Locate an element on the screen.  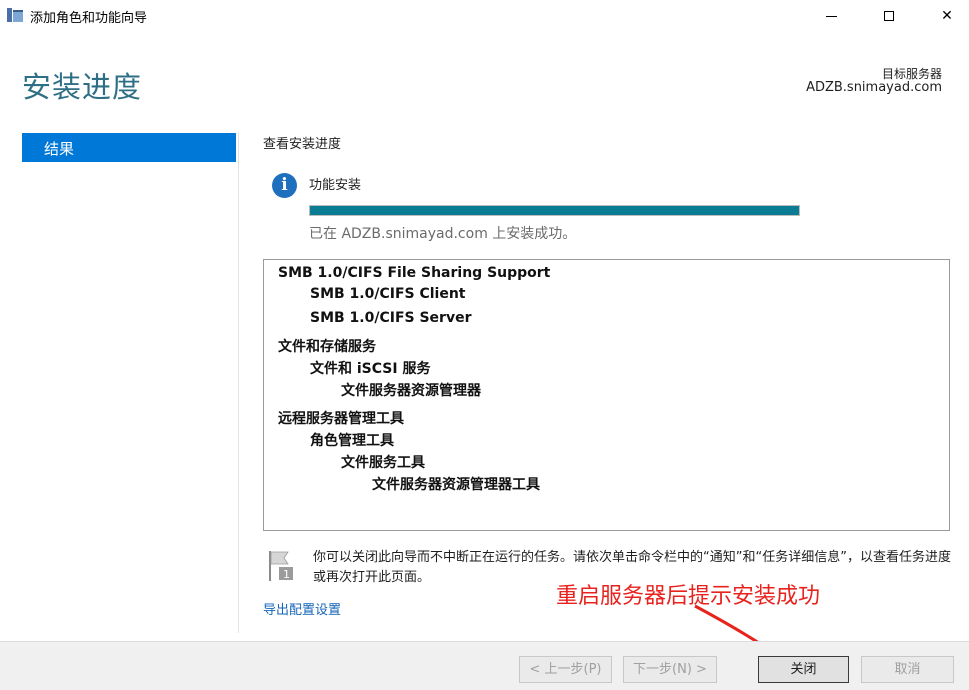
export-config-link: 导出配置设置 is located at coordinates (302, 608).